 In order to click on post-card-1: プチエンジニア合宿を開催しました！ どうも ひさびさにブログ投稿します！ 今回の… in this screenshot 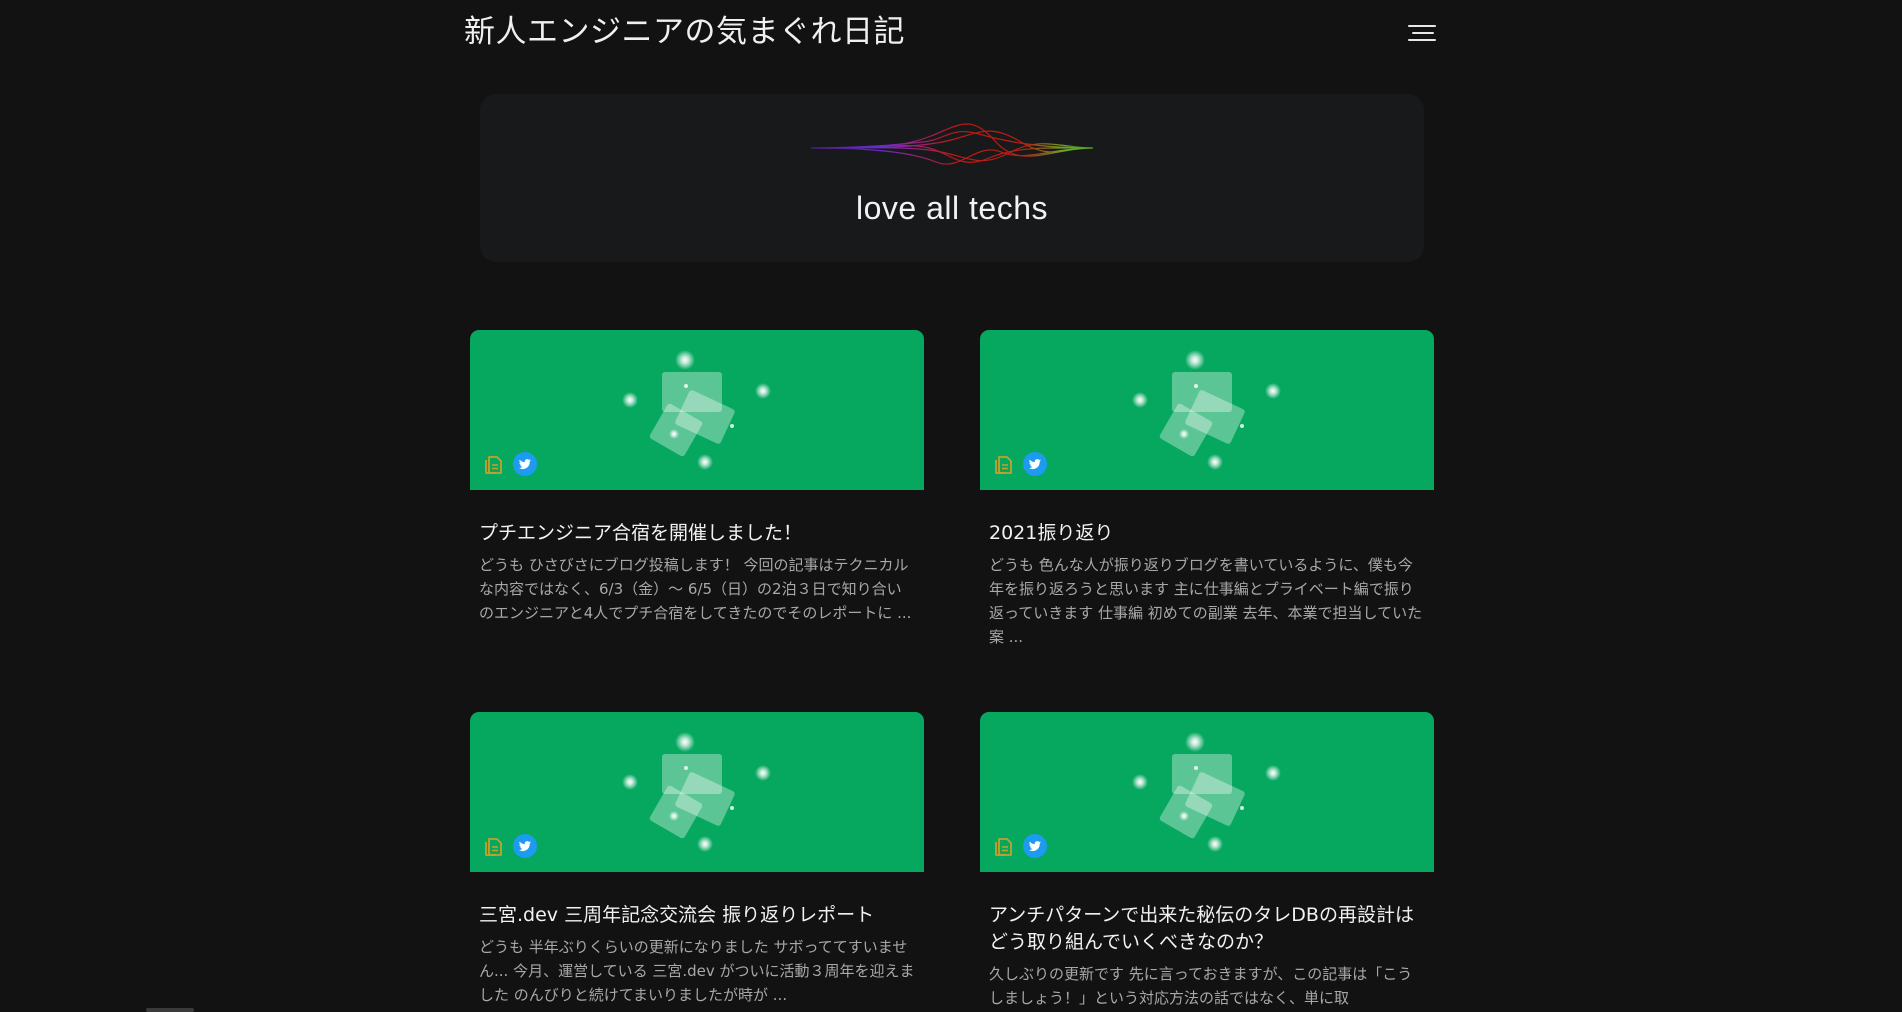, I will do `click(697, 477)`.